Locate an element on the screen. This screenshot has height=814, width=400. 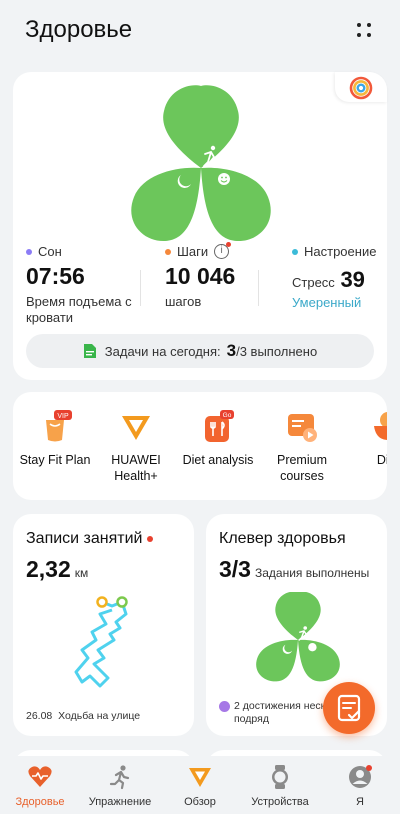
go-badge: Go is located at coordinates (227, 415).